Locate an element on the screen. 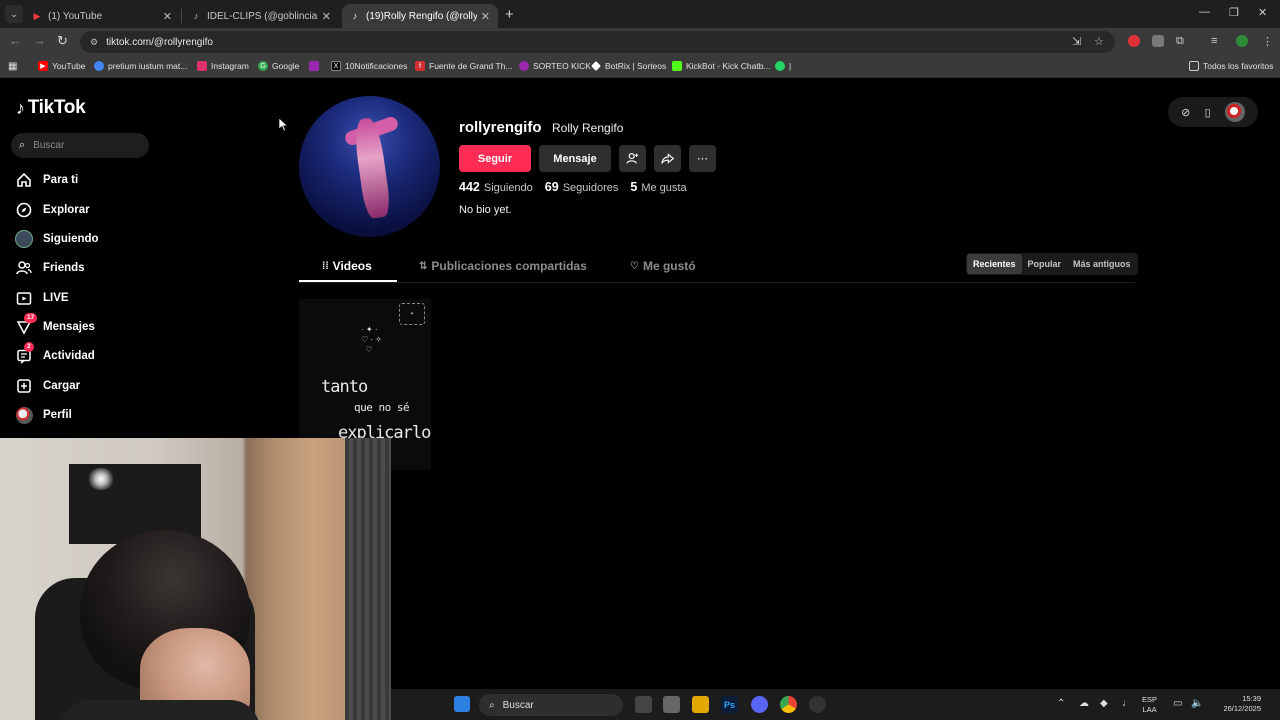 The width and height of the screenshot is (1280, 720). sidebar-item-perfil: Perfil is located at coordinates (43, 415).